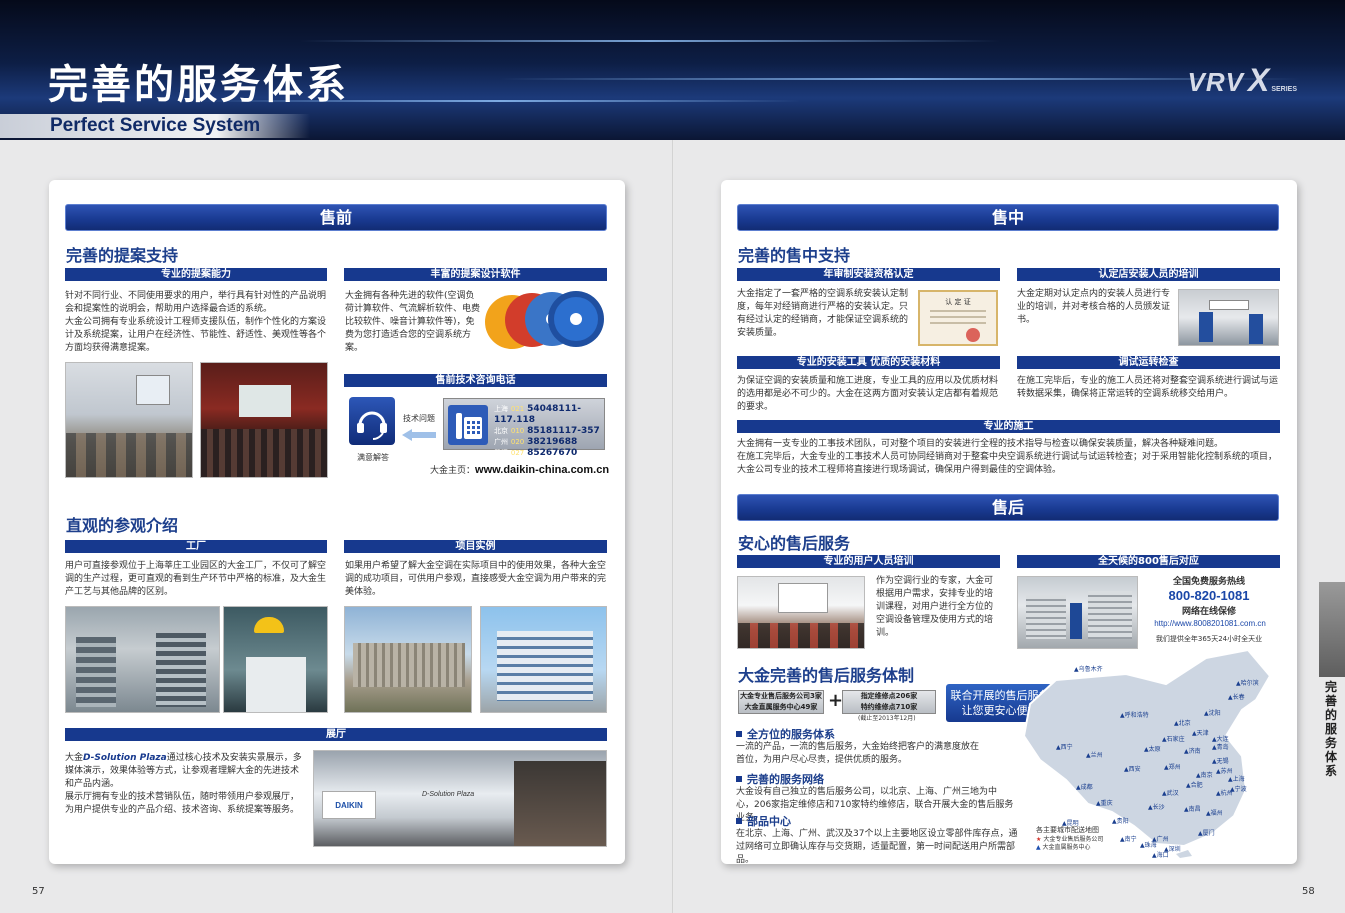 The height and width of the screenshot is (913, 1345). I want to click on aftersale-title: 安心的售后服务, so click(794, 543).